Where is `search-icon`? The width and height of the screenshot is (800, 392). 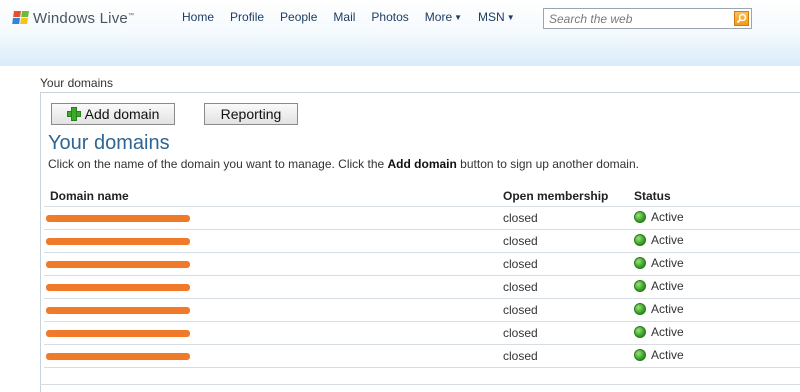
search-icon is located at coordinates (741, 18).